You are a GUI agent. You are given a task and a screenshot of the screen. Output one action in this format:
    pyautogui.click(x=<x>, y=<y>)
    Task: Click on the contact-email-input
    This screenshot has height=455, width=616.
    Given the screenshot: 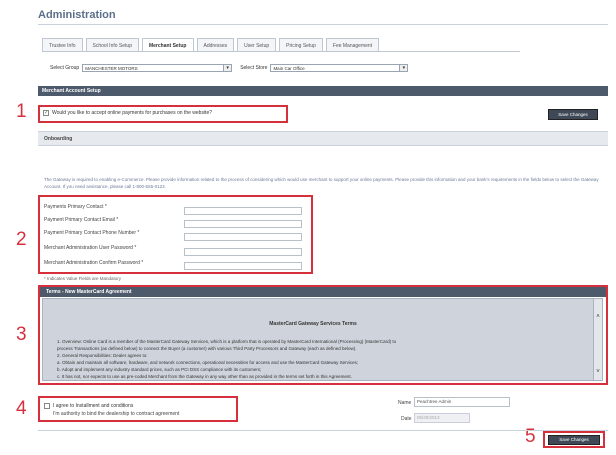 What is the action you would take?
    pyautogui.click(x=243, y=224)
    